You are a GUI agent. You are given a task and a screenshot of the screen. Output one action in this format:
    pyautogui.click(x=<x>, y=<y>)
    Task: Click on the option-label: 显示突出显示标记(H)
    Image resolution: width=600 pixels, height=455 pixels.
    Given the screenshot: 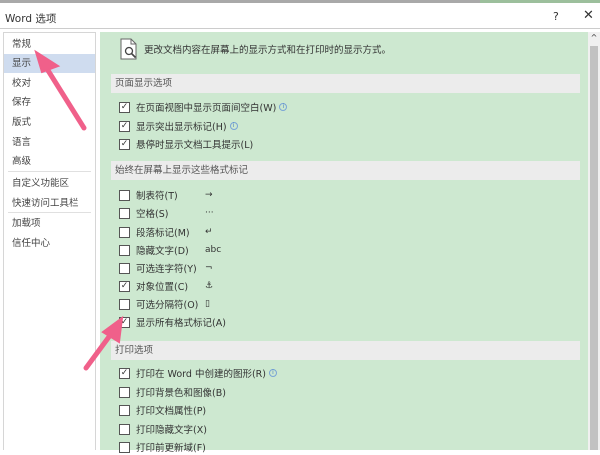 What is the action you would take?
    pyautogui.click(x=181, y=126)
    